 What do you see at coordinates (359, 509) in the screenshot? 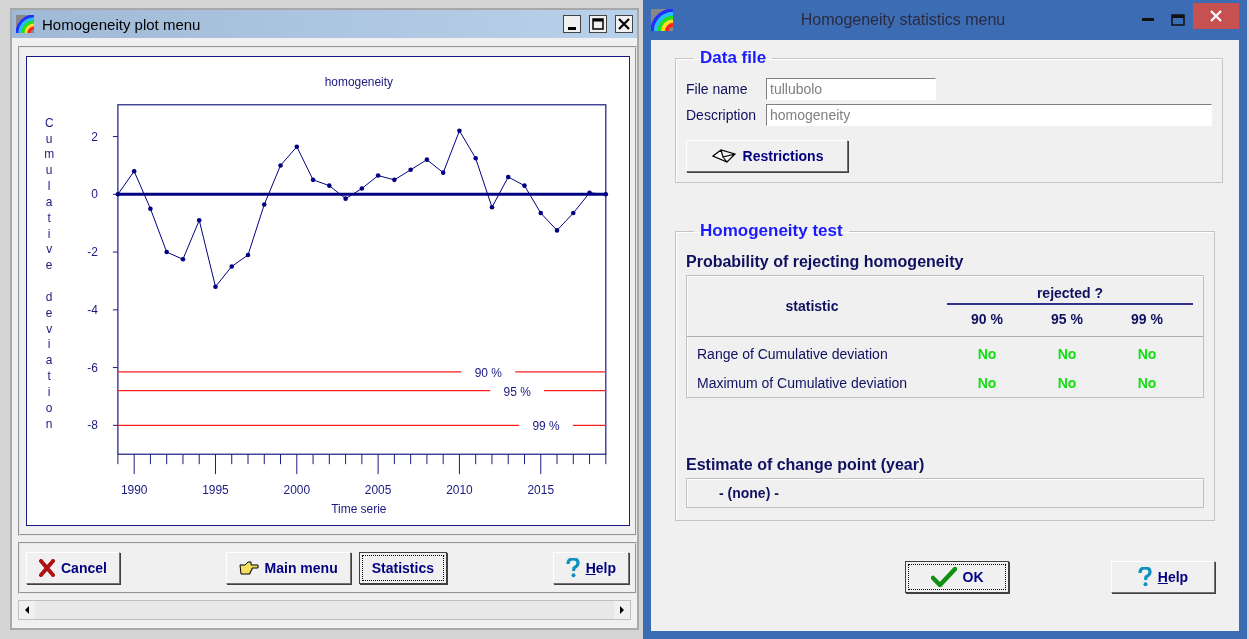
I see `x-axis-title: Time serie` at bounding box center [359, 509].